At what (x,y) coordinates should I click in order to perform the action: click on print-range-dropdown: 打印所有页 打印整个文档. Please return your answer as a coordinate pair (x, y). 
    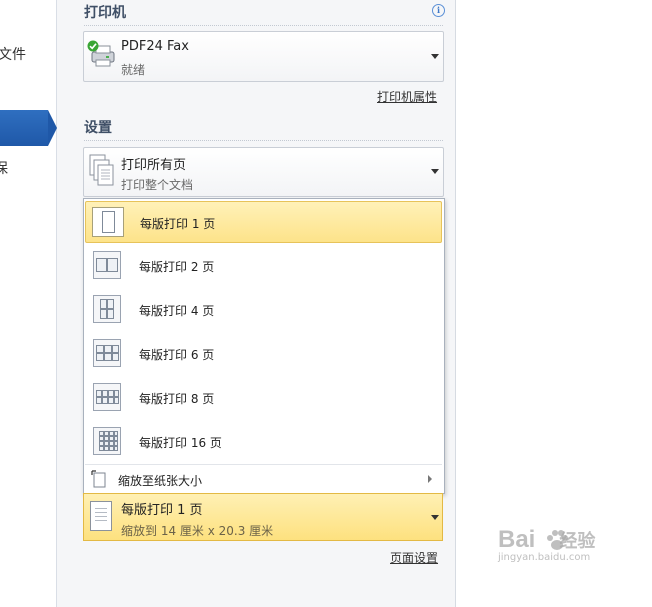
    Looking at the image, I should click on (263, 172).